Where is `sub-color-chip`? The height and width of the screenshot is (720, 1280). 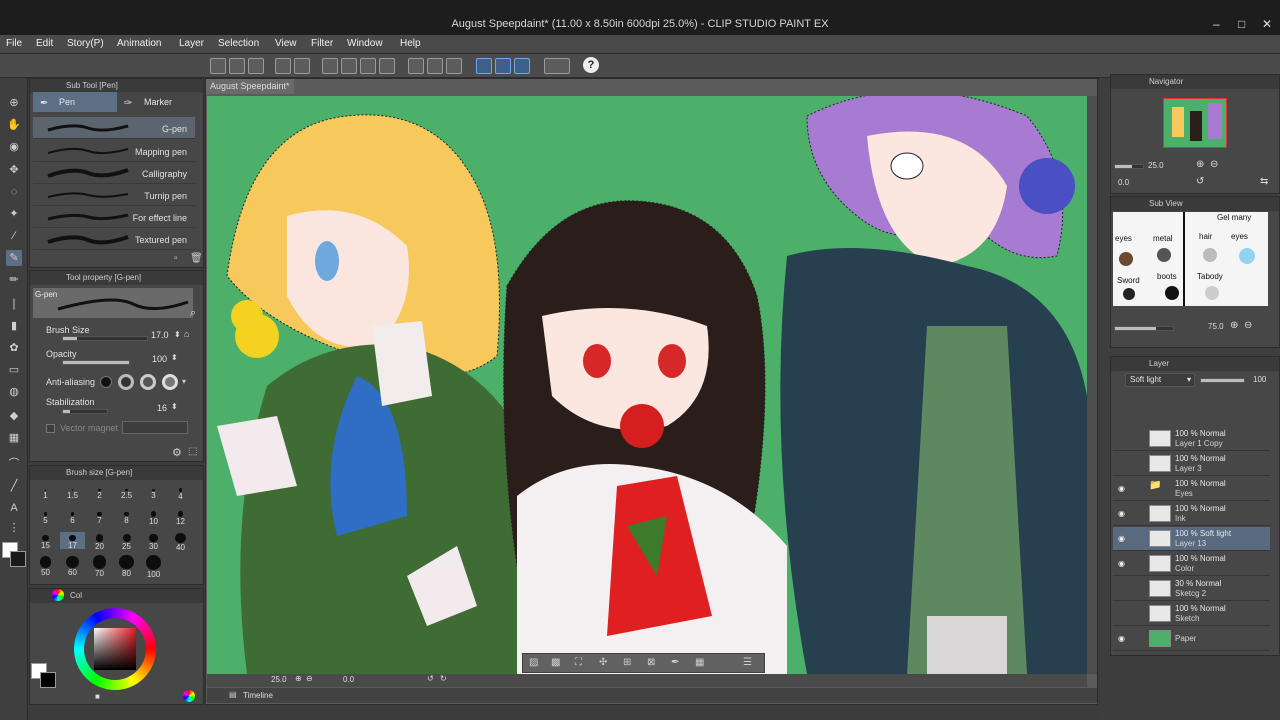
sub-color-chip is located at coordinates (18, 559).